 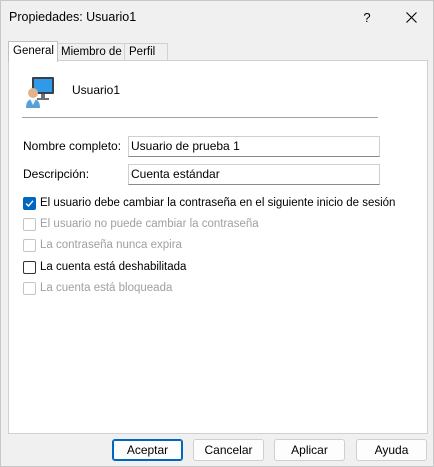 I want to click on must-change-password-checkbox, so click(x=29, y=203).